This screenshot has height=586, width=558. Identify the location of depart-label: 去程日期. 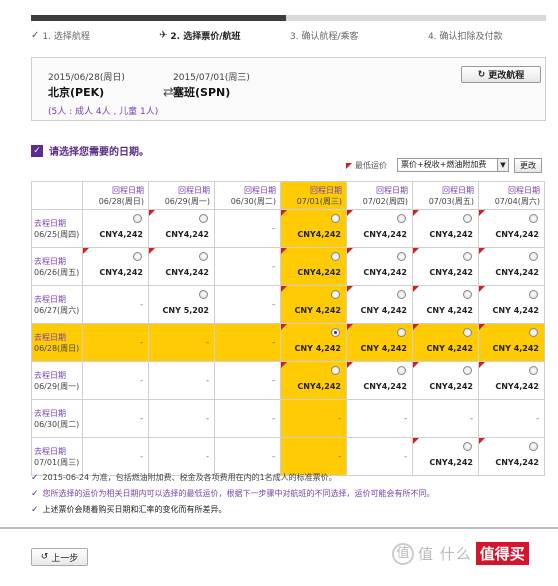
(50, 223).